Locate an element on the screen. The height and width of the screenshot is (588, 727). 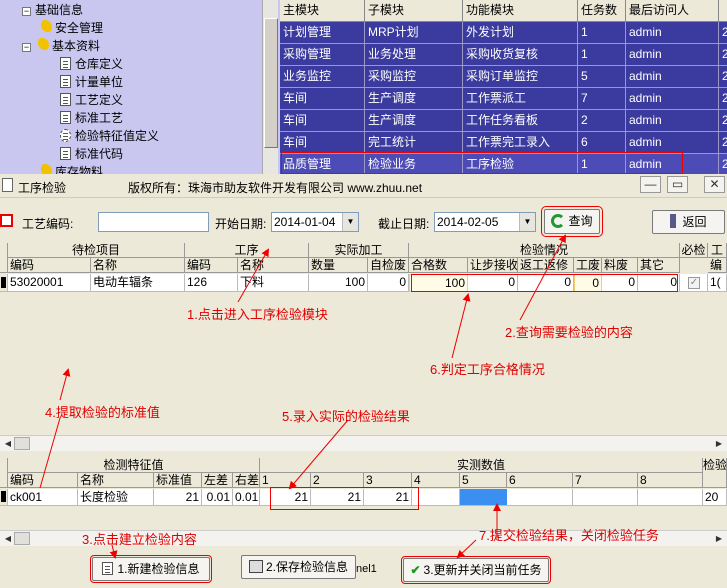
tree-item-unit: 计量单位 is located at coordinates (91, 82).